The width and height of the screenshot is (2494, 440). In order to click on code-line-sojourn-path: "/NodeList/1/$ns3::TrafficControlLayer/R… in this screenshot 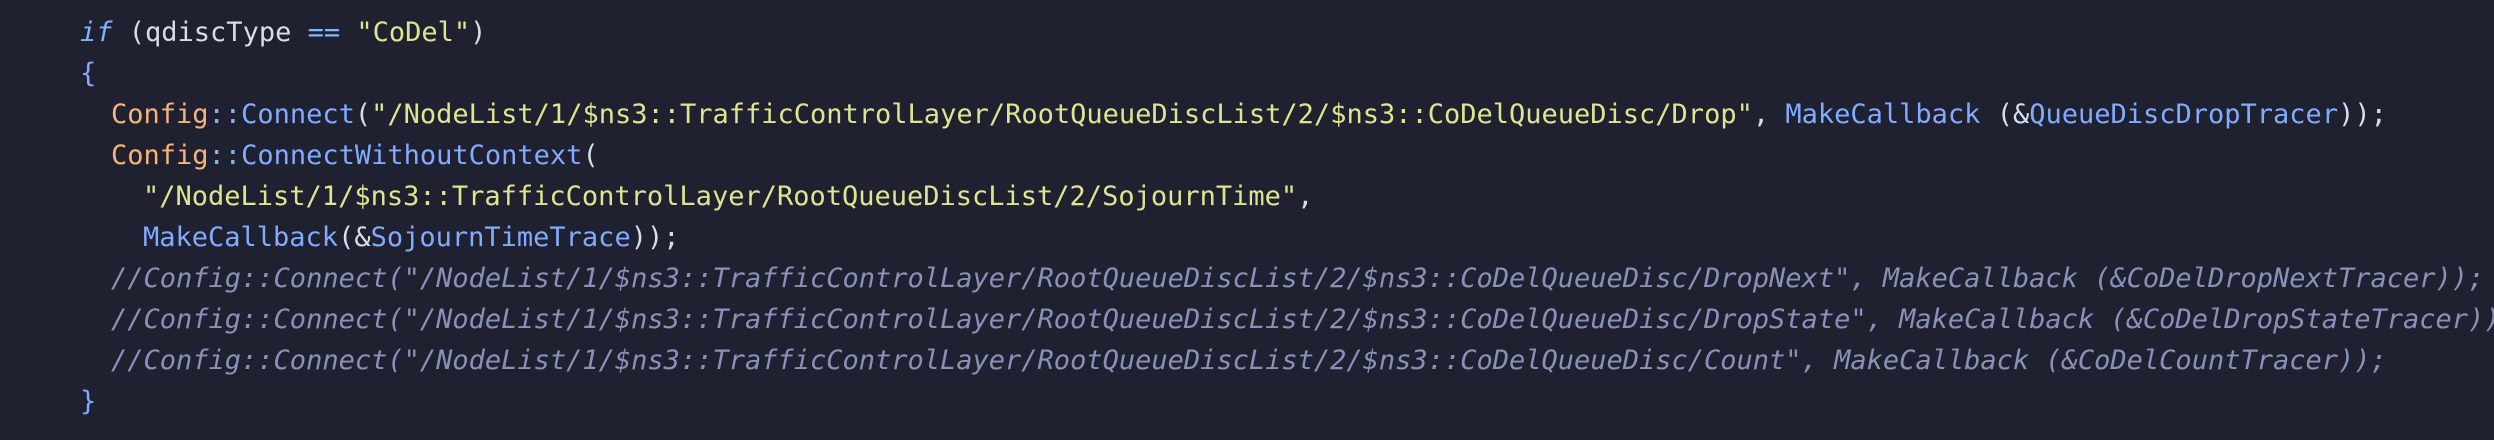, I will do `click(1247, 196)`.